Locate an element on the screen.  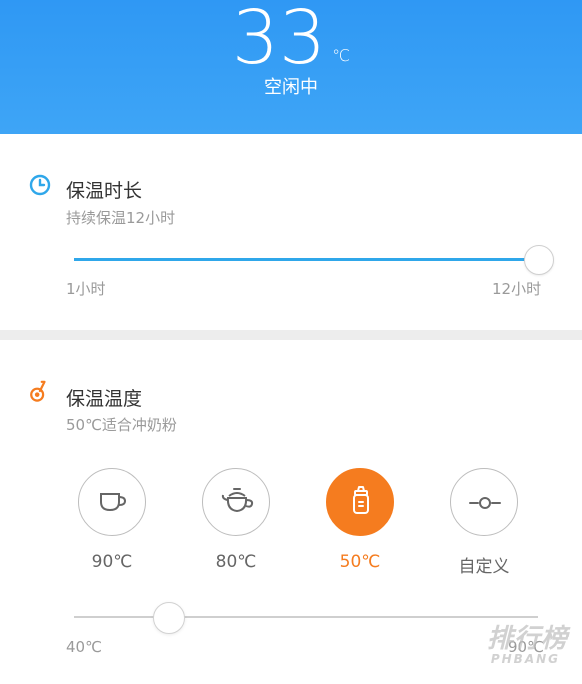
duration-slider-track is located at coordinates (306, 259).